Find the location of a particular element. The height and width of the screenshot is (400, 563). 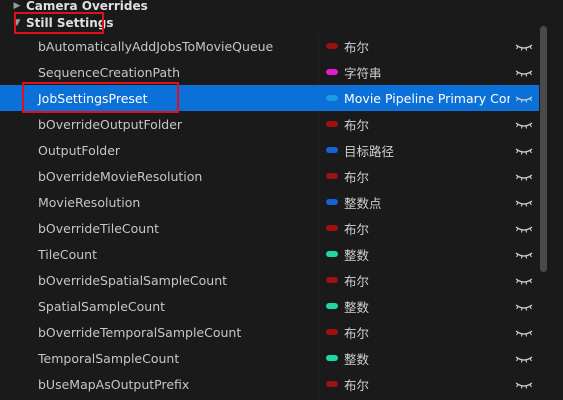

property-name: bOverrideSpatialSampleCount is located at coordinates (133, 280).